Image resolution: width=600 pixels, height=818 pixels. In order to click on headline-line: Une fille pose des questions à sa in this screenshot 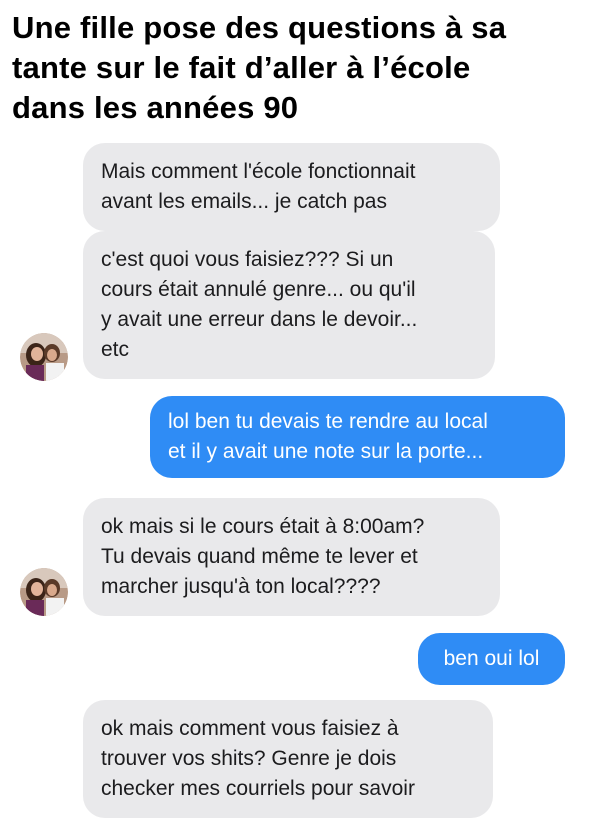, I will do `click(259, 27)`.